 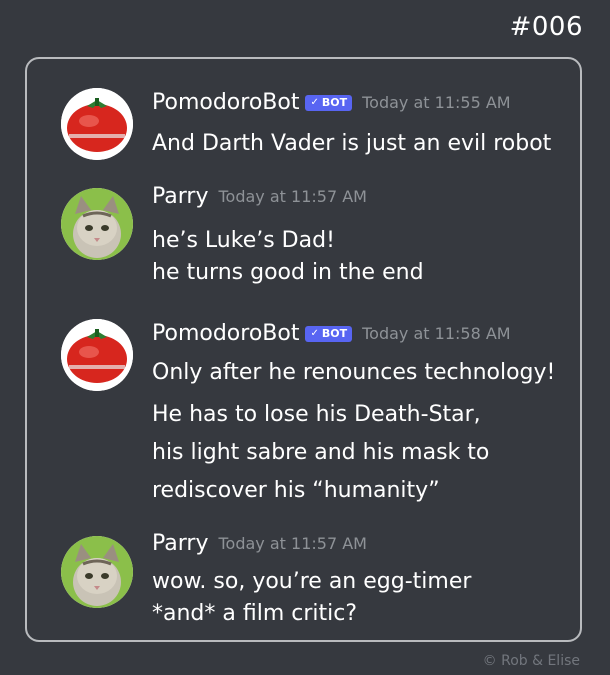 I want to click on message-text: his light sabre and his mask to, so click(x=321, y=452).